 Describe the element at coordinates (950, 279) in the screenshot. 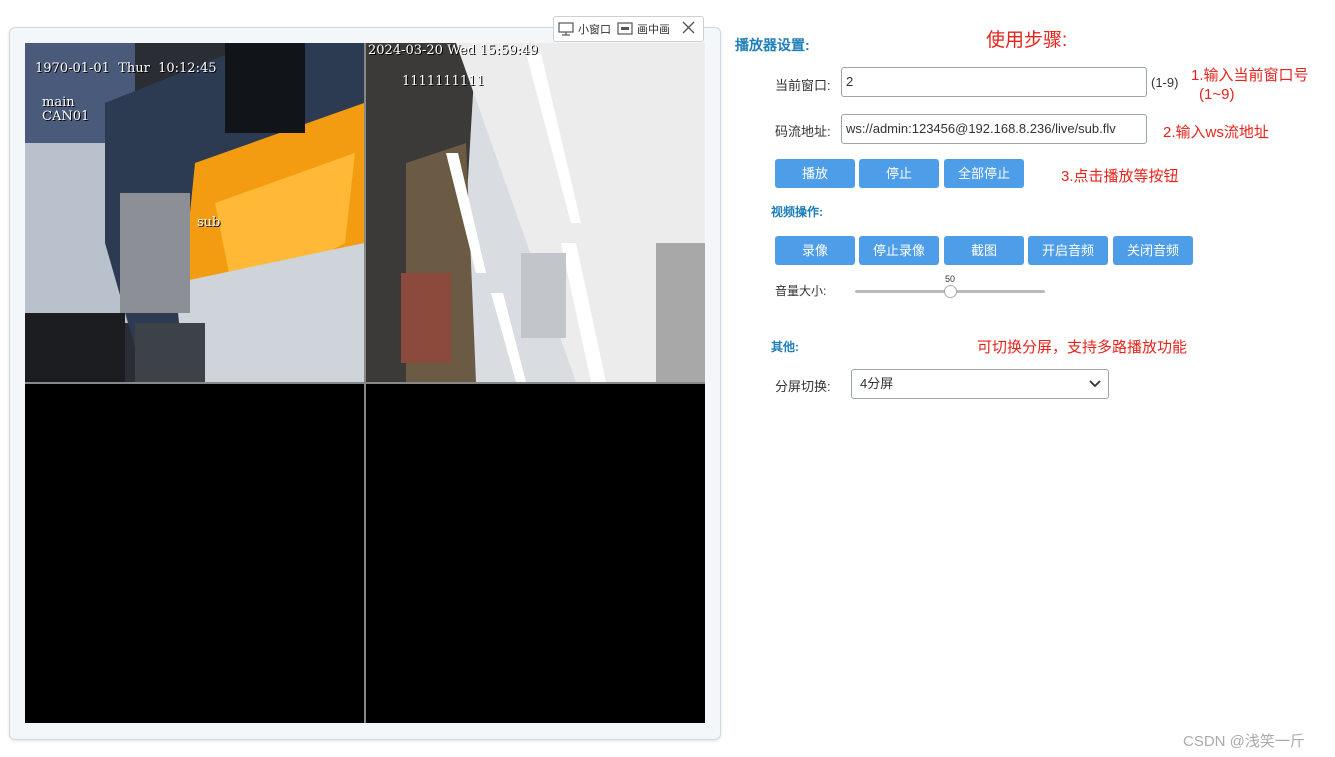

I see `volume-value: 50` at that location.